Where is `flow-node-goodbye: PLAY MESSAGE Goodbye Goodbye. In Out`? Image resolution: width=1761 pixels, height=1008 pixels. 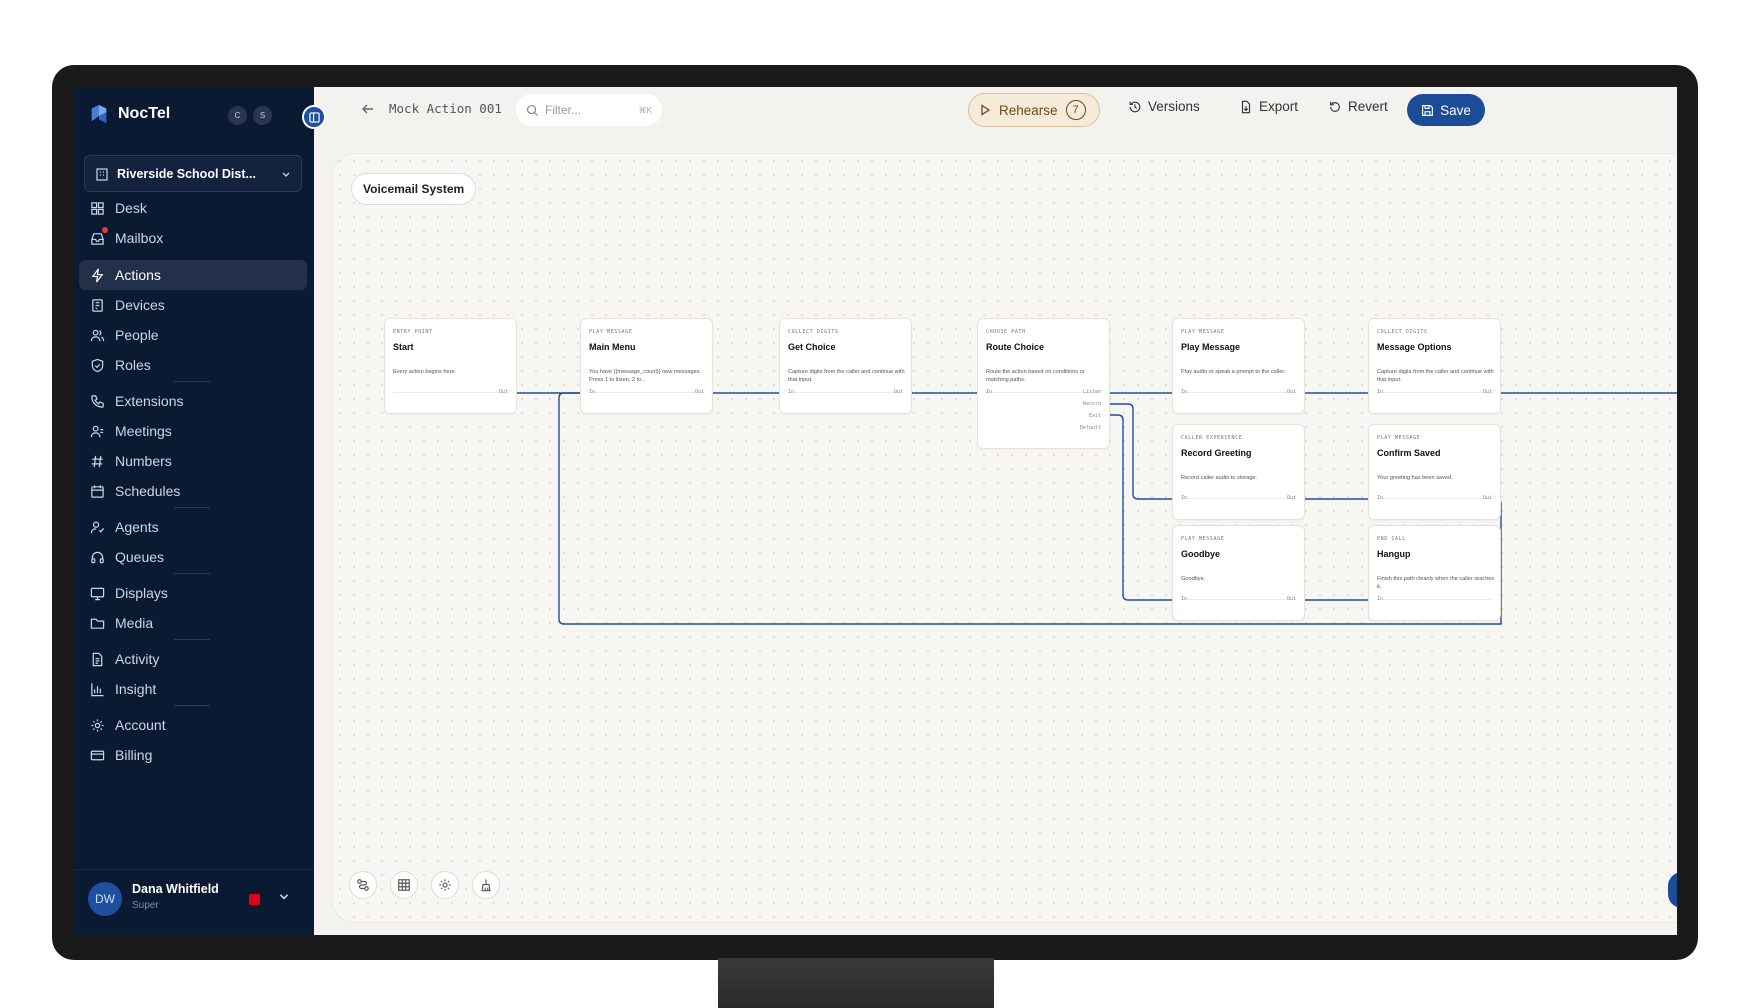
flow-node-goodbye: PLAY MESSAGE Goodbye Goodbye. In Out is located at coordinates (1238, 573).